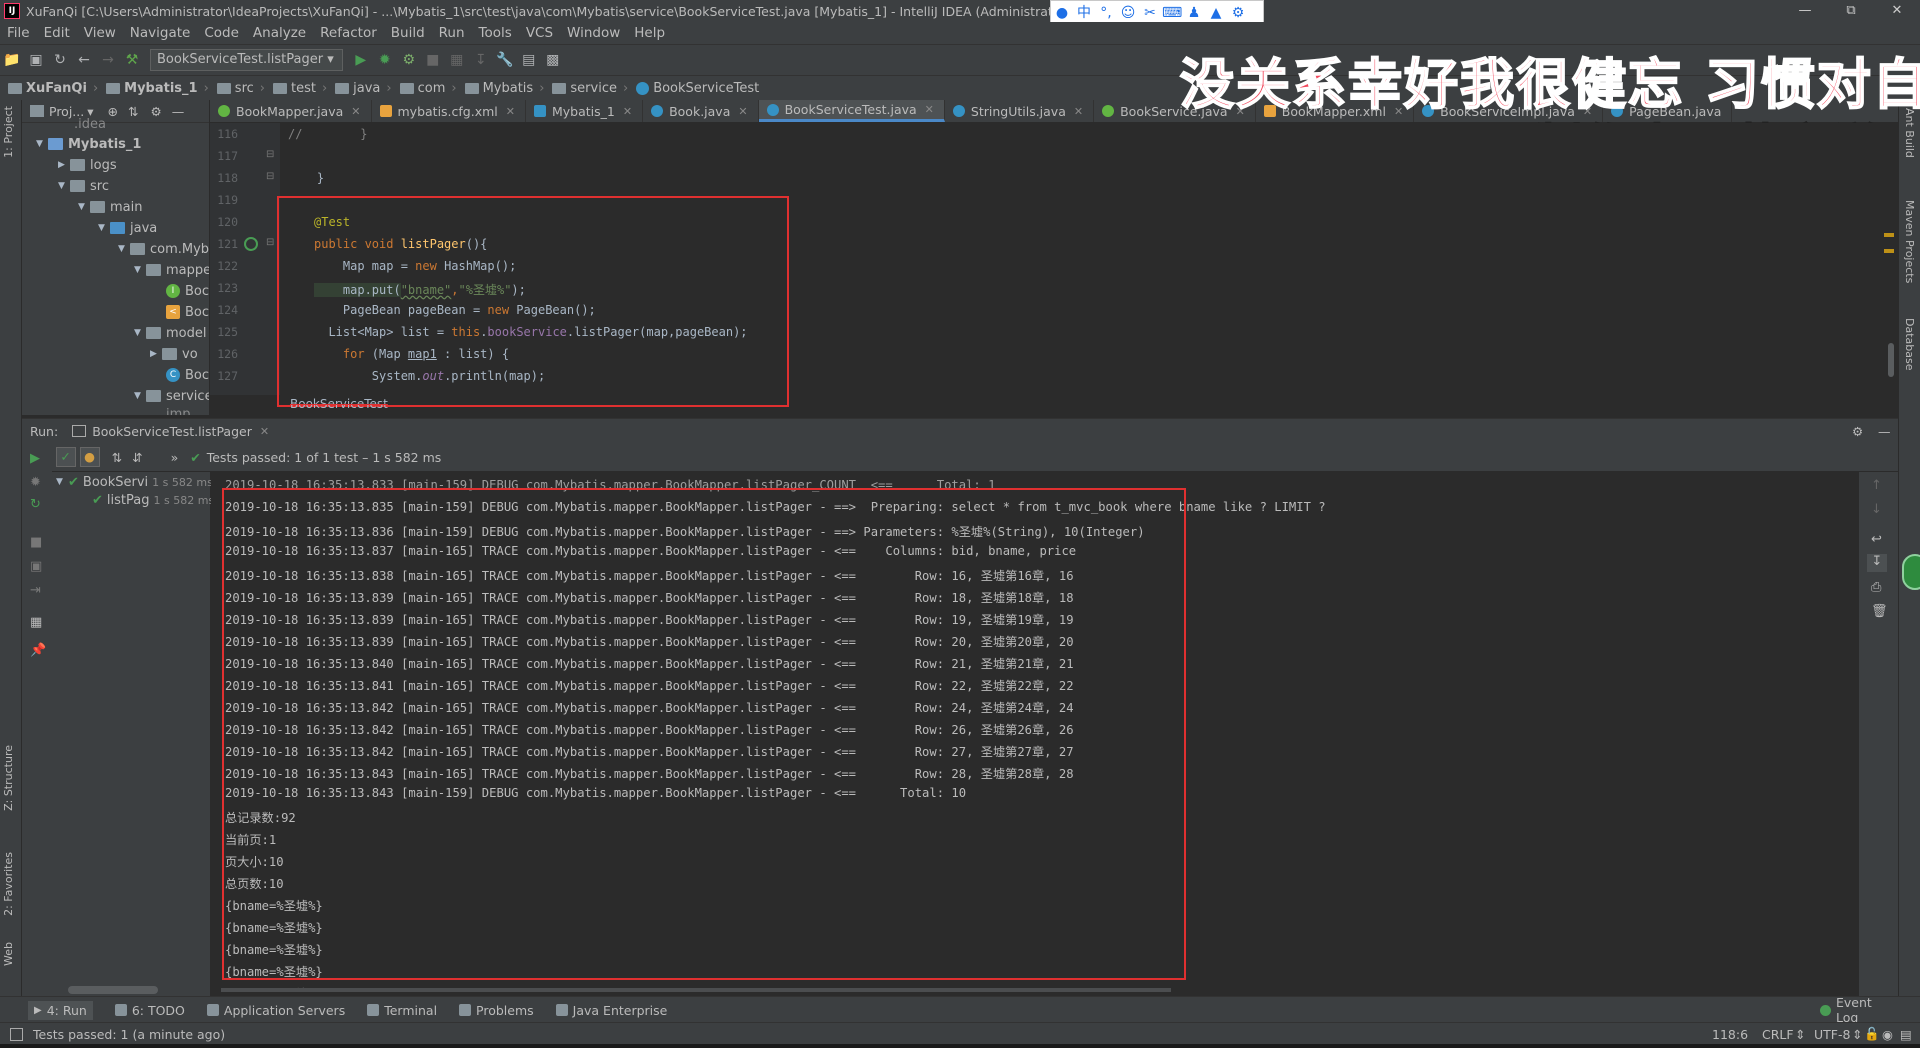  Describe the element at coordinates (8, 954) in the screenshot. I see `web-tool-tab: Web` at that location.